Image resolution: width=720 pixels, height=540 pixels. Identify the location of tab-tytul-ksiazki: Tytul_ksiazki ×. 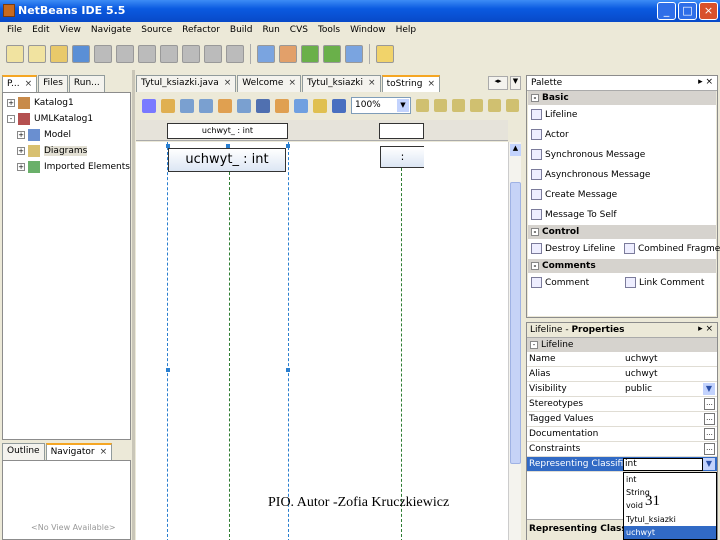
(341, 83).